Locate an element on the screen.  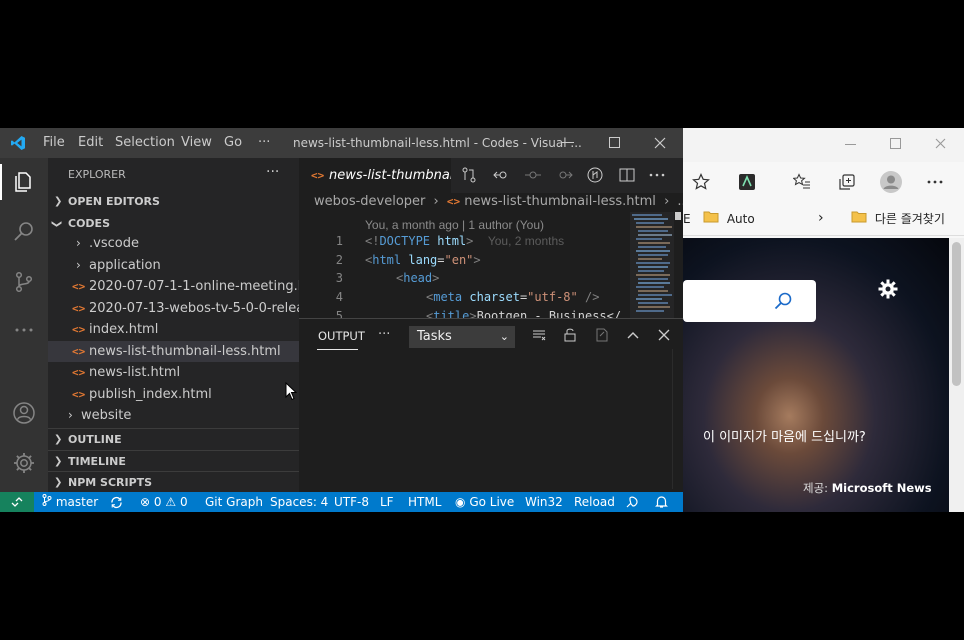
tab-output: OUTPUT is located at coordinates (341, 336).